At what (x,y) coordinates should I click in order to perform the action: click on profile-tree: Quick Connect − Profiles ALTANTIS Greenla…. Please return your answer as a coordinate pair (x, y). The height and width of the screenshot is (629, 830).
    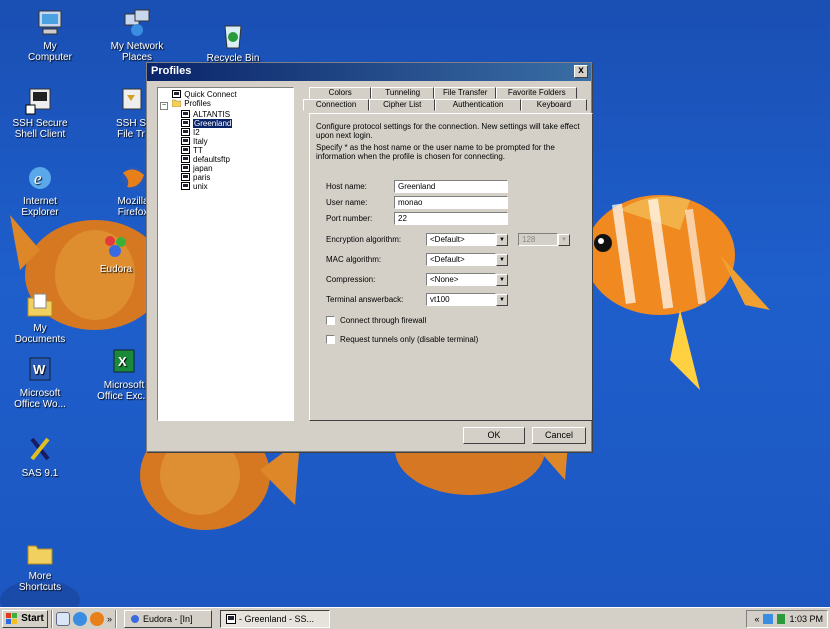
    Looking at the image, I should click on (225, 254).